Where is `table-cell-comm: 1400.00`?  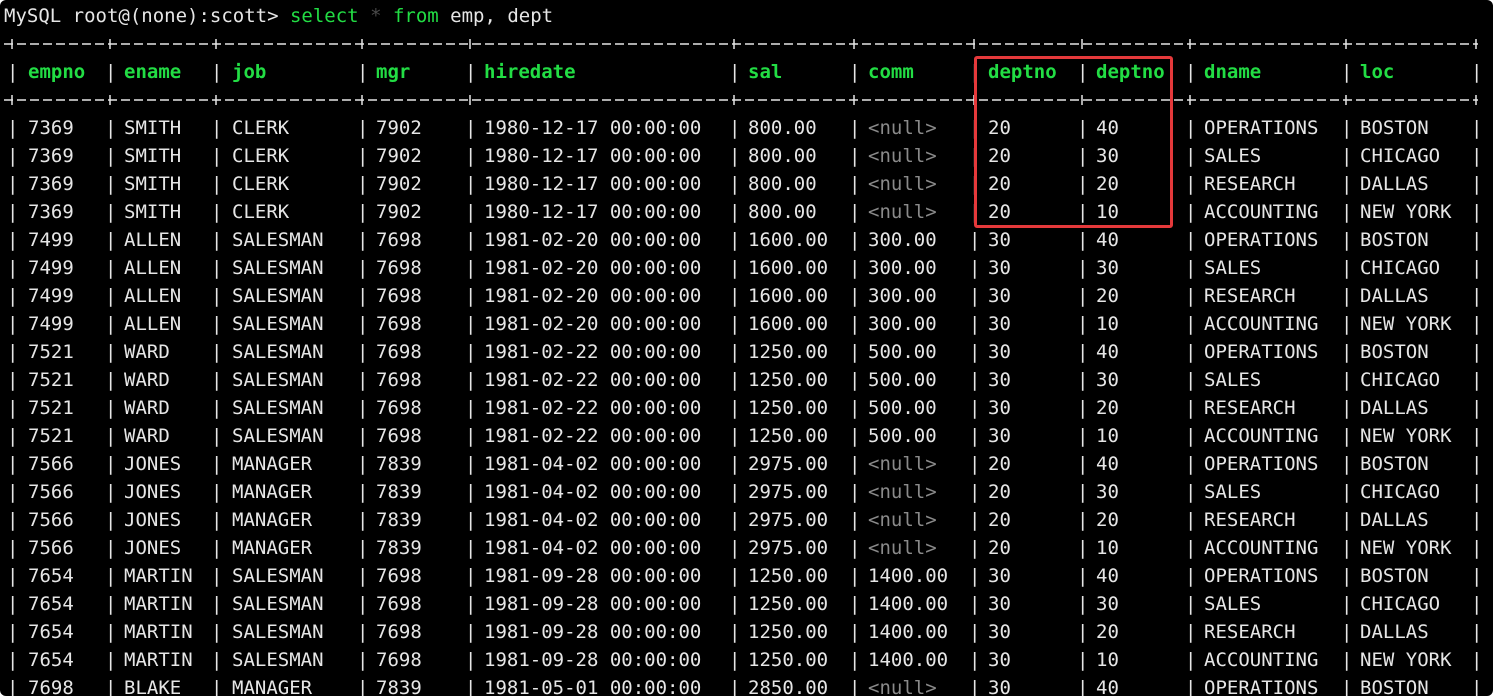 table-cell-comm: 1400.00 is located at coordinates (908, 576).